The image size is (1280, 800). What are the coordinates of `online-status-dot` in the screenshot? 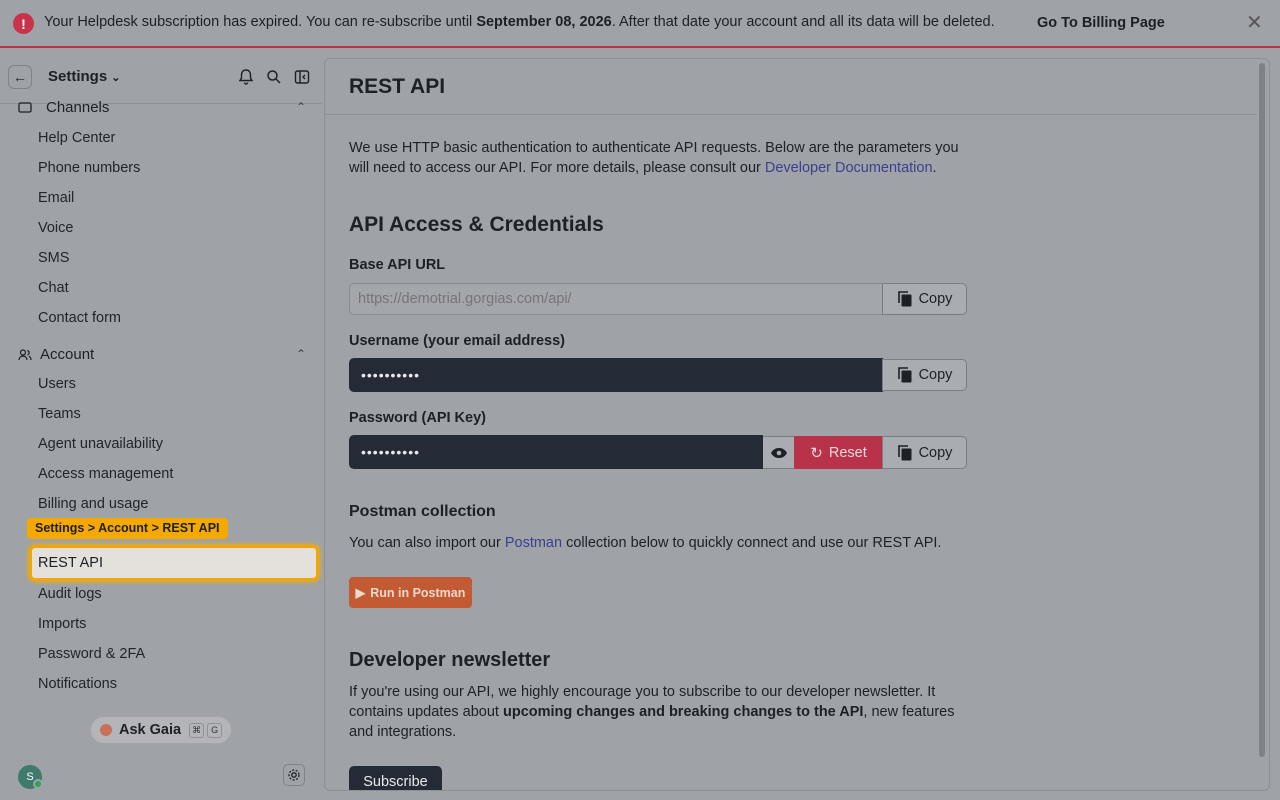 It's located at (38, 784).